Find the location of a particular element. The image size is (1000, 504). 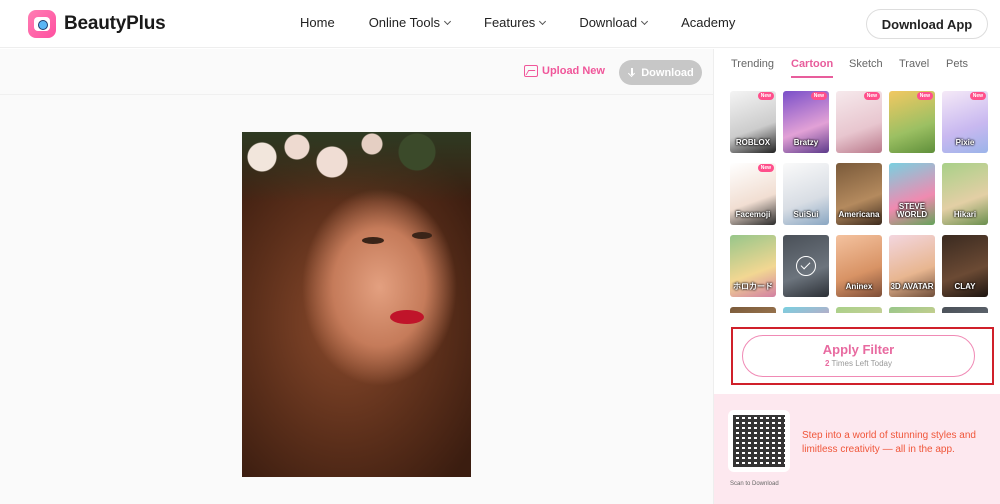

download-icon is located at coordinates (632, 72).